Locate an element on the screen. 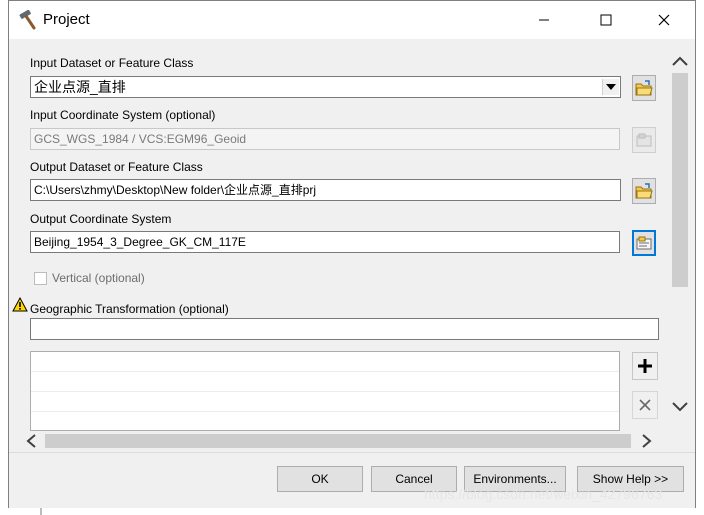 Image resolution: width=704 pixels, height=515 pixels. input-dataset-value: 企业点源_直排 is located at coordinates (80, 87).